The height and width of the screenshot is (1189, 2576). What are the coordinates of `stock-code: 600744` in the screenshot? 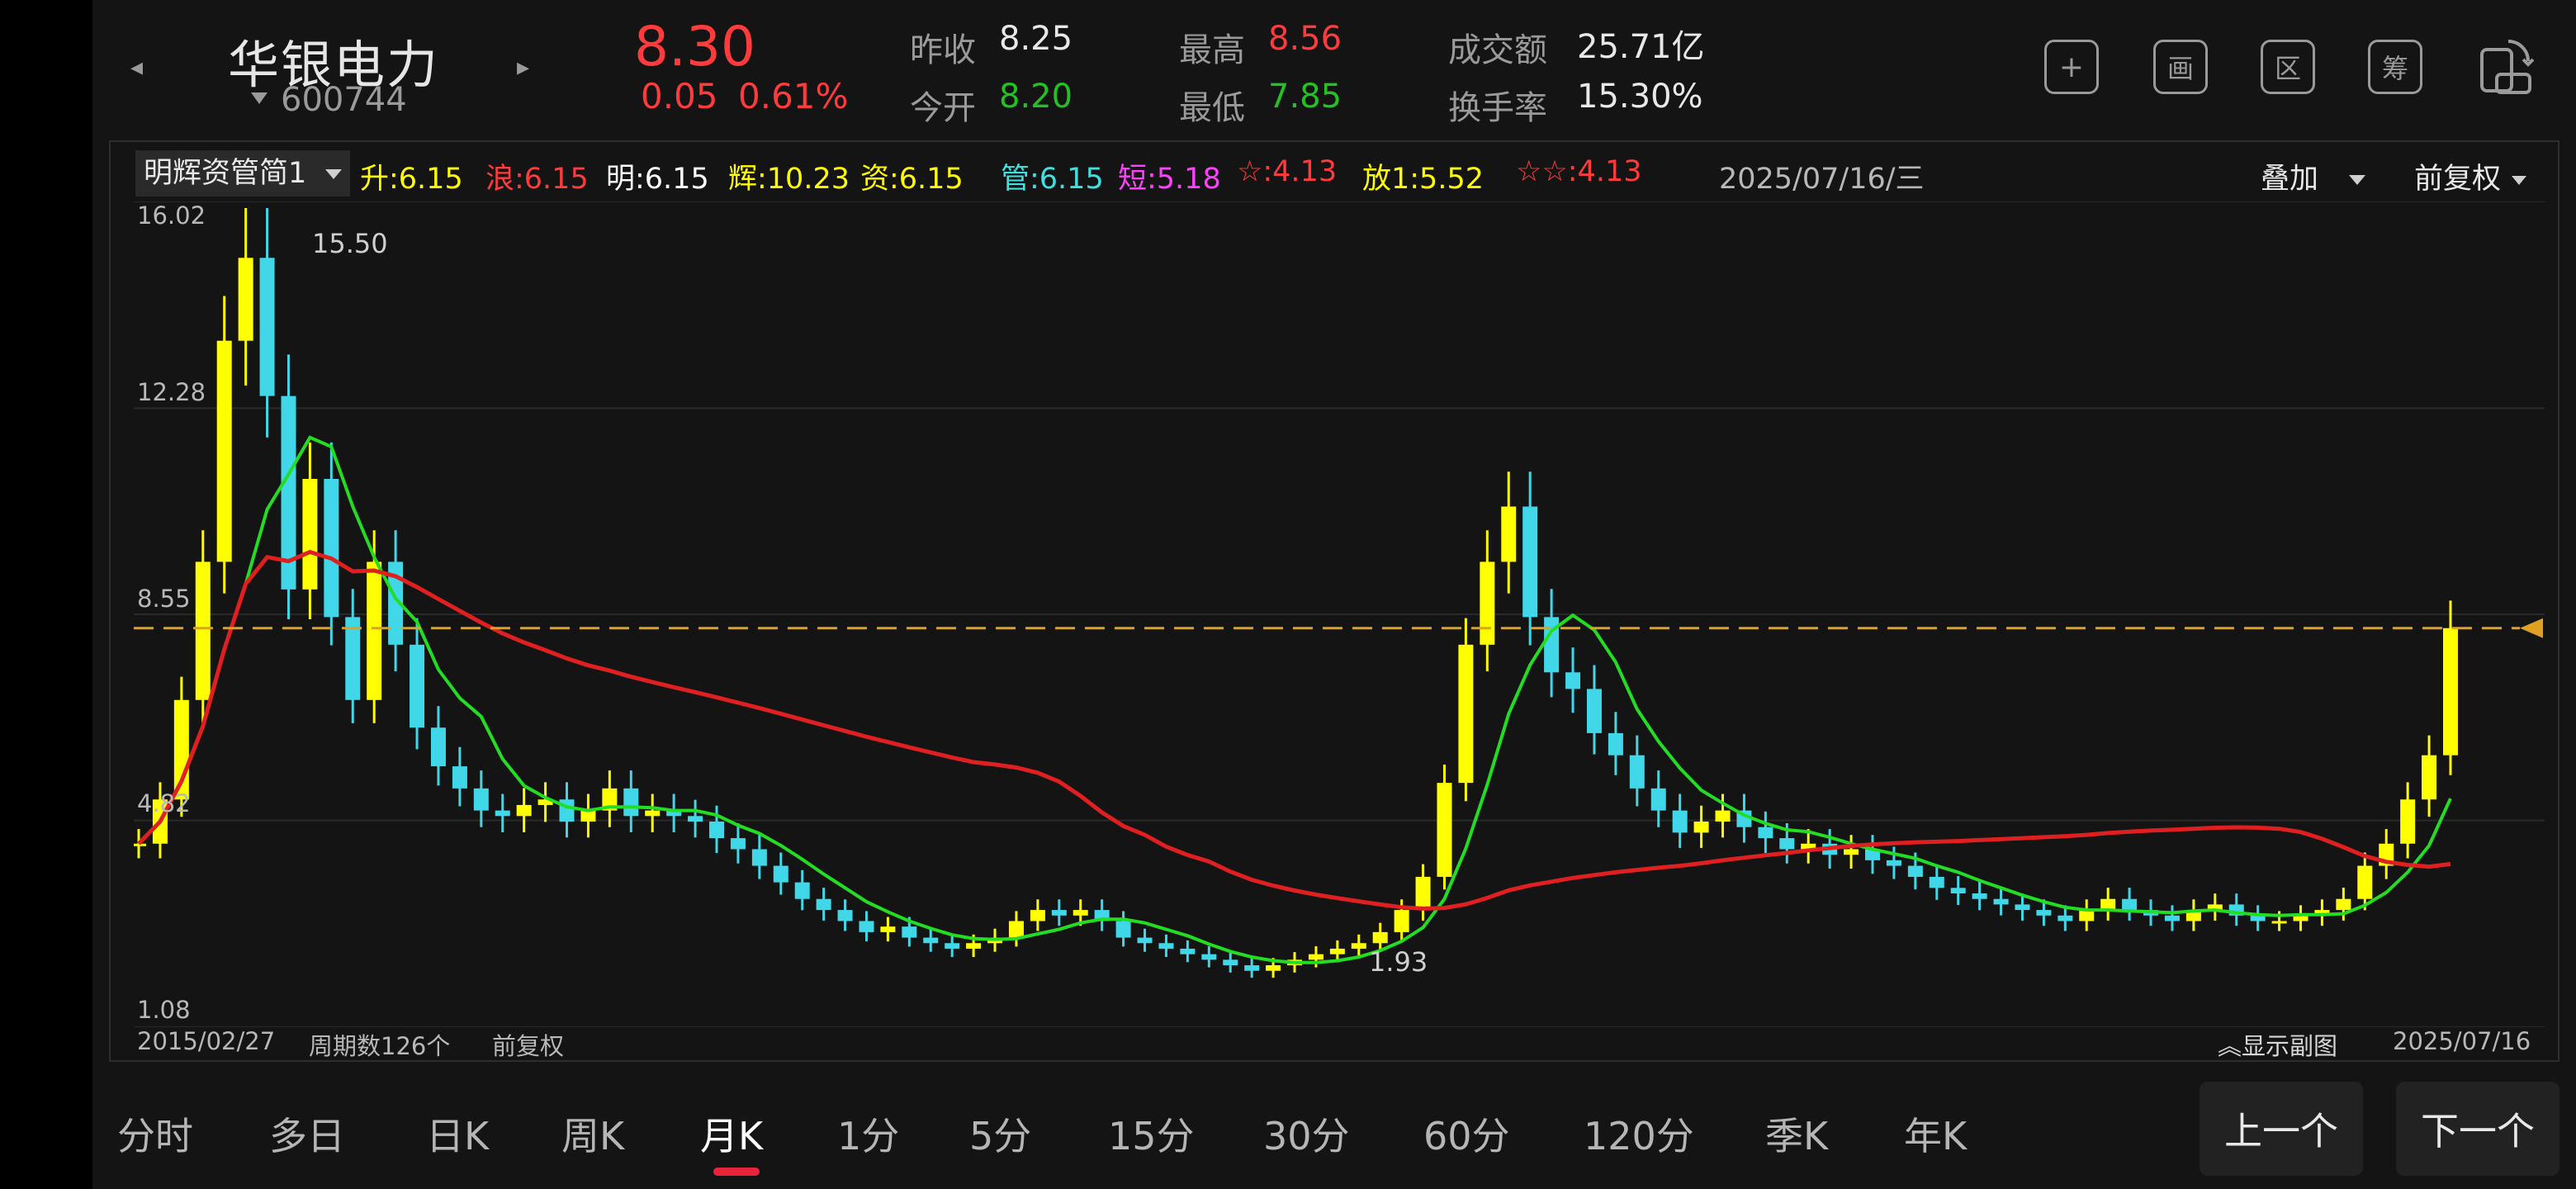 It's located at (344, 100).